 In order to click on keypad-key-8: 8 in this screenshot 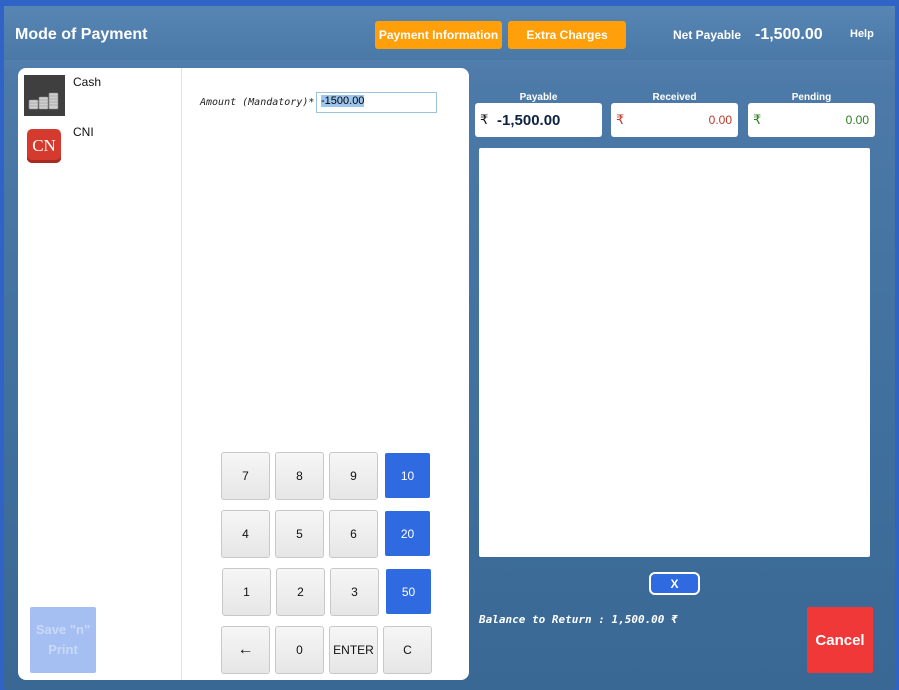, I will do `click(299, 476)`.